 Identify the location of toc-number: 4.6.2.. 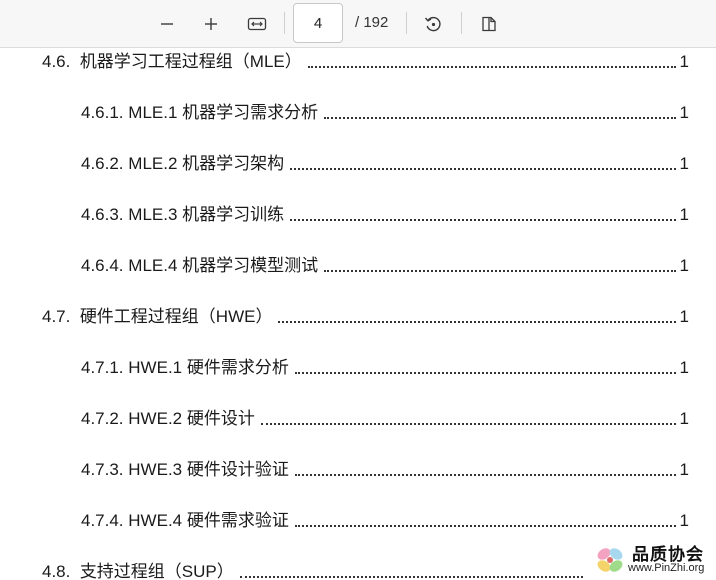
(102, 163).